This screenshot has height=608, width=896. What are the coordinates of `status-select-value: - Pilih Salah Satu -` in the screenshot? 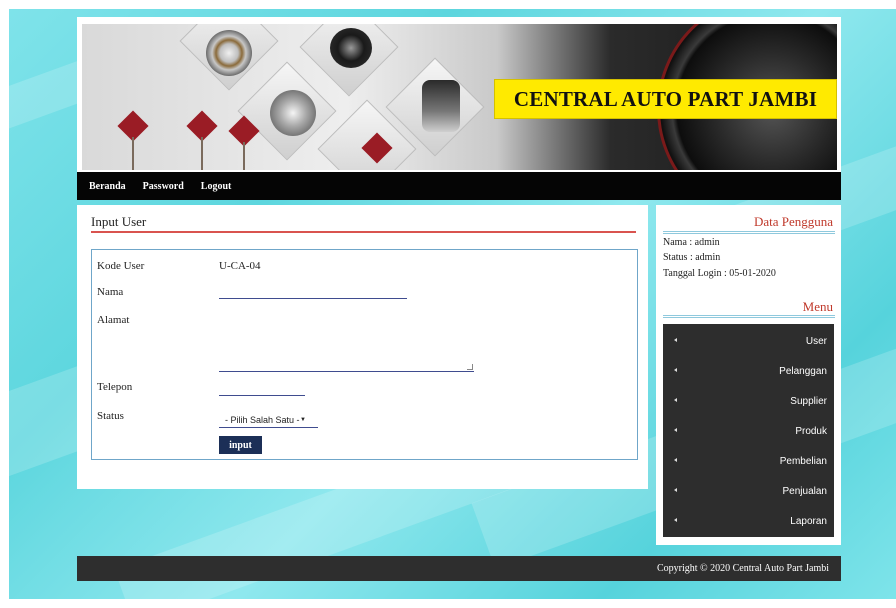 It's located at (262, 419).